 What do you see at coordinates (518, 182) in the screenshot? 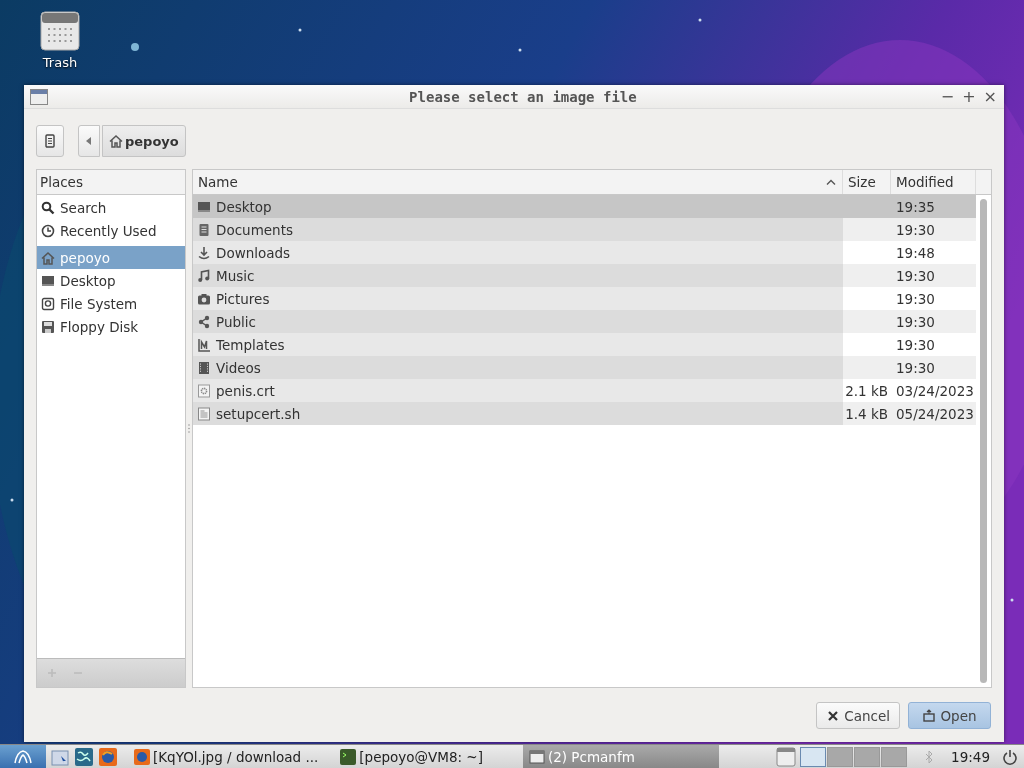
I see `column-header: Name` at bounding box center [518, 182].